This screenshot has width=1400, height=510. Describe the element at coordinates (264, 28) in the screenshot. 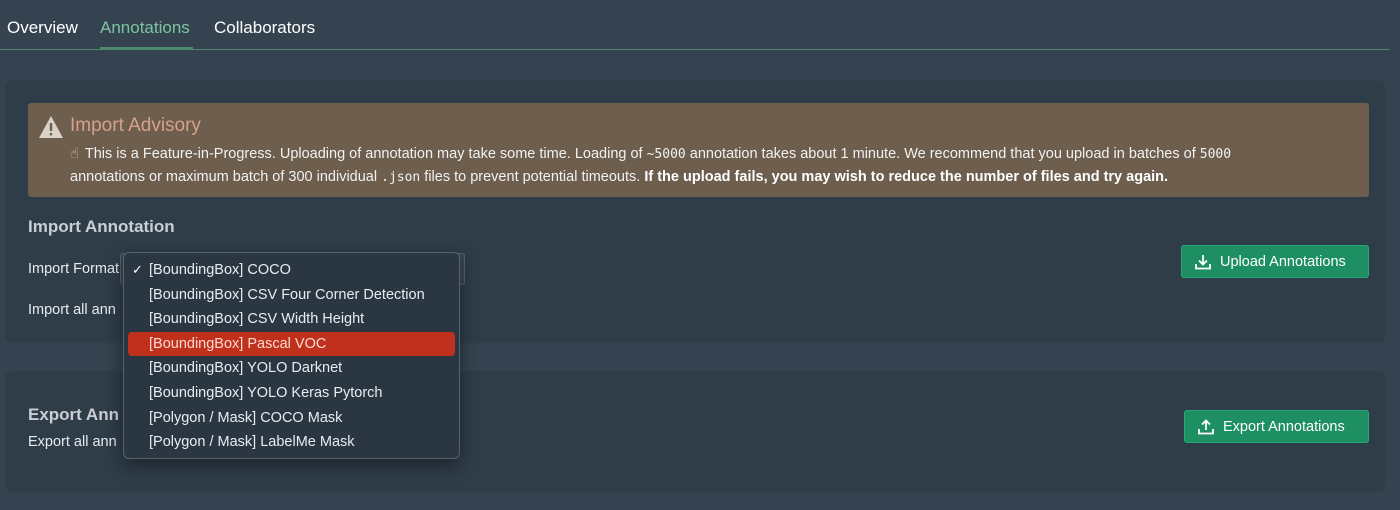

I see `tab-collaborators: Collaborators` at that location.